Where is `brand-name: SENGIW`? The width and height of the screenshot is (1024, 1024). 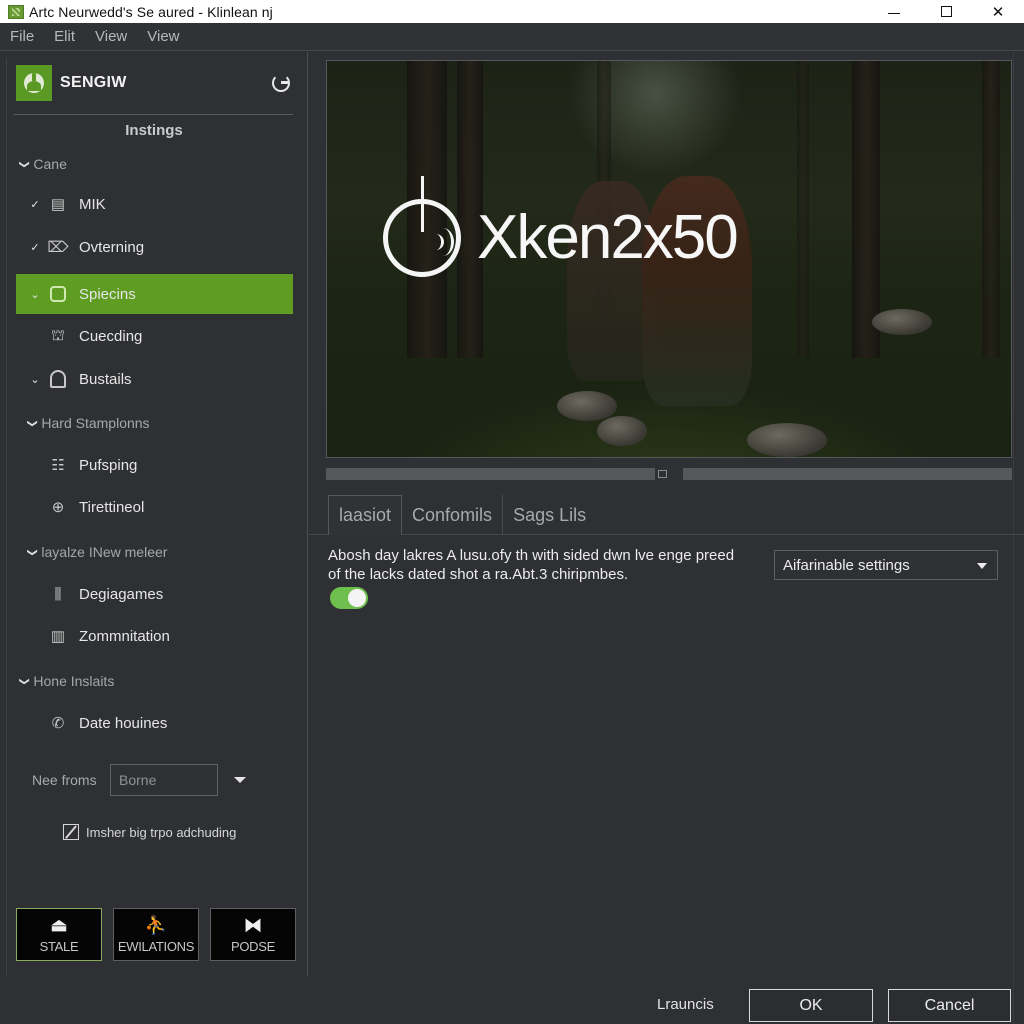 brand-name: SENGIW is located at coordinates (93, 82).